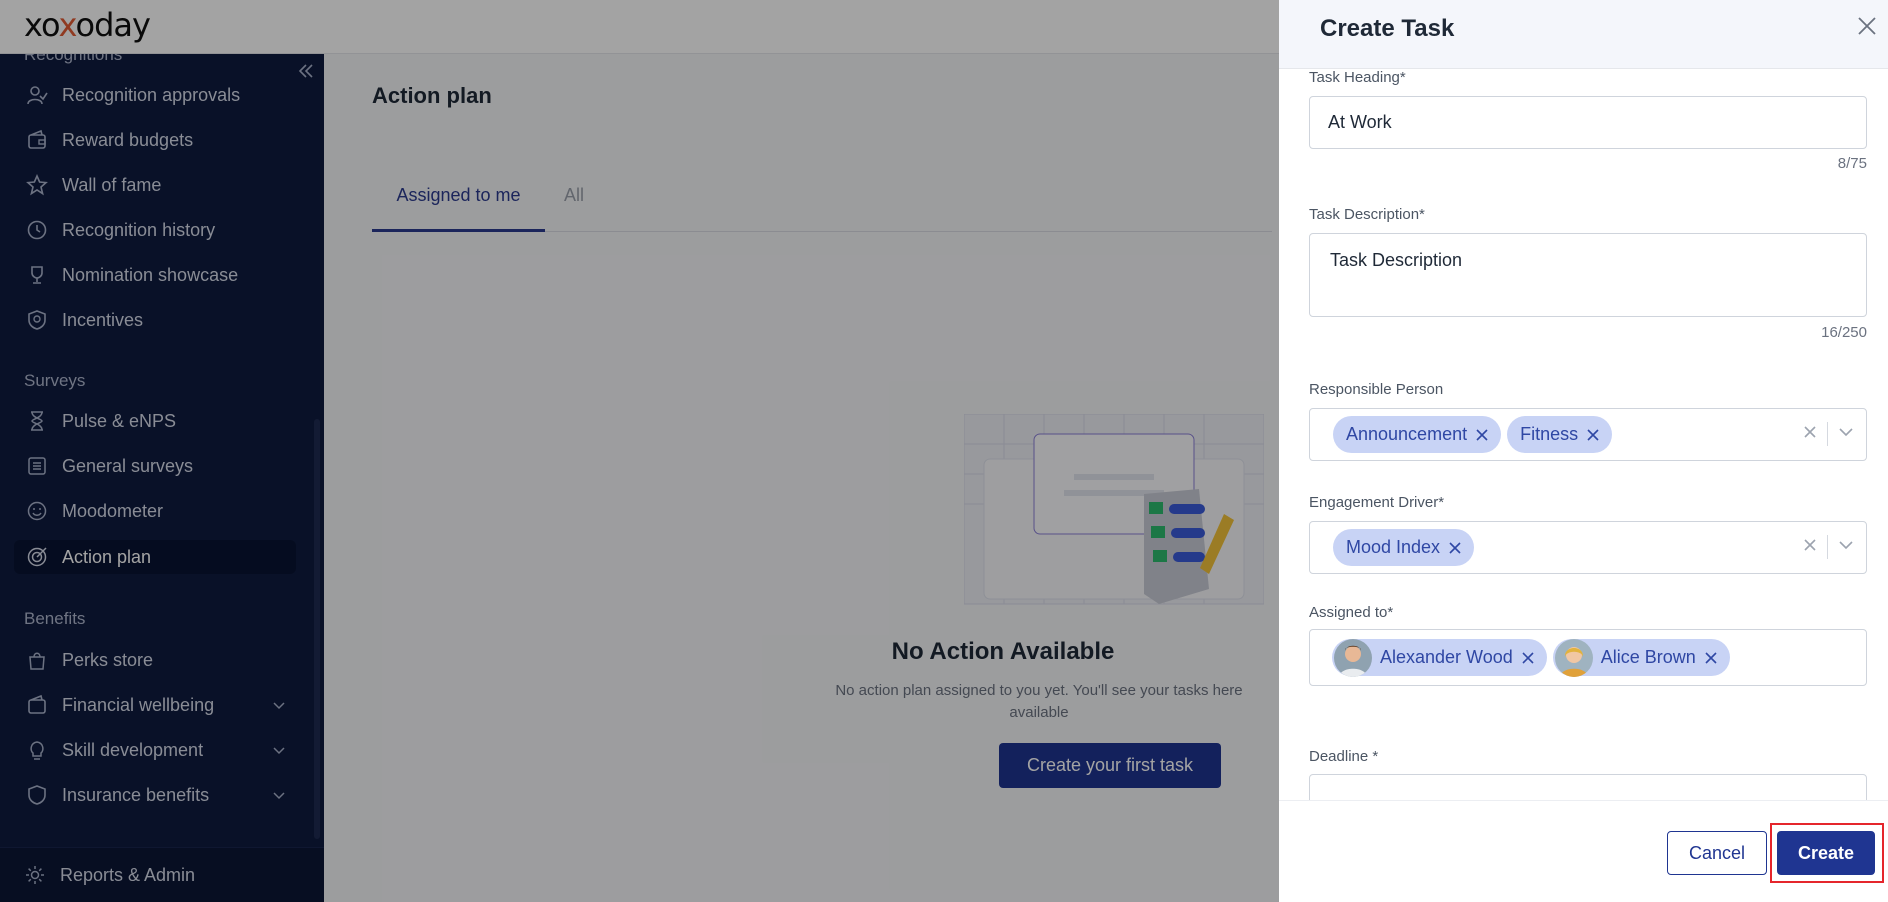 This screenshot has width=1888, height=902. Describe the element at coordinates (1852, 163) in the screenshot. I see `task-heading-counter: 8/75` at that location.